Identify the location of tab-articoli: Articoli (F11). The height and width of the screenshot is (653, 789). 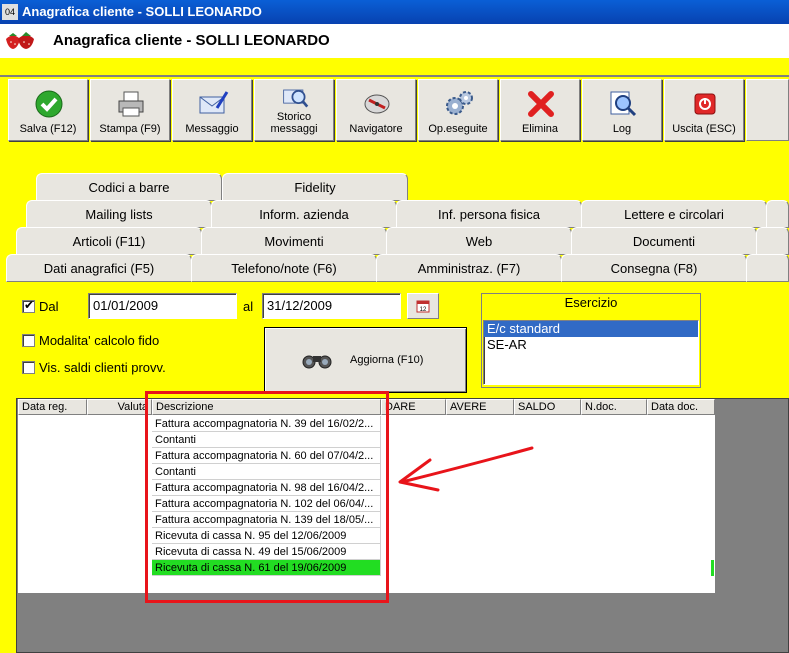
(109, 241).